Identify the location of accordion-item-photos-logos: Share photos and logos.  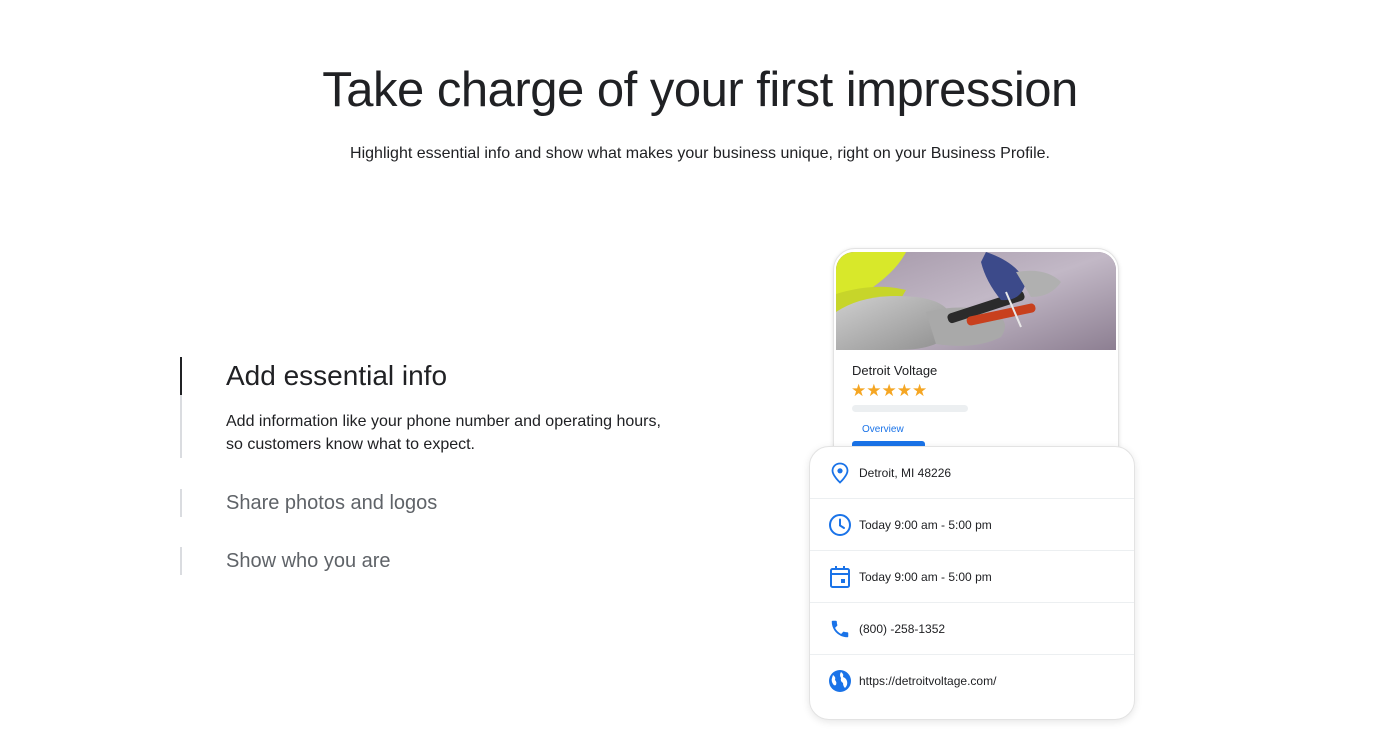
(440, 503).